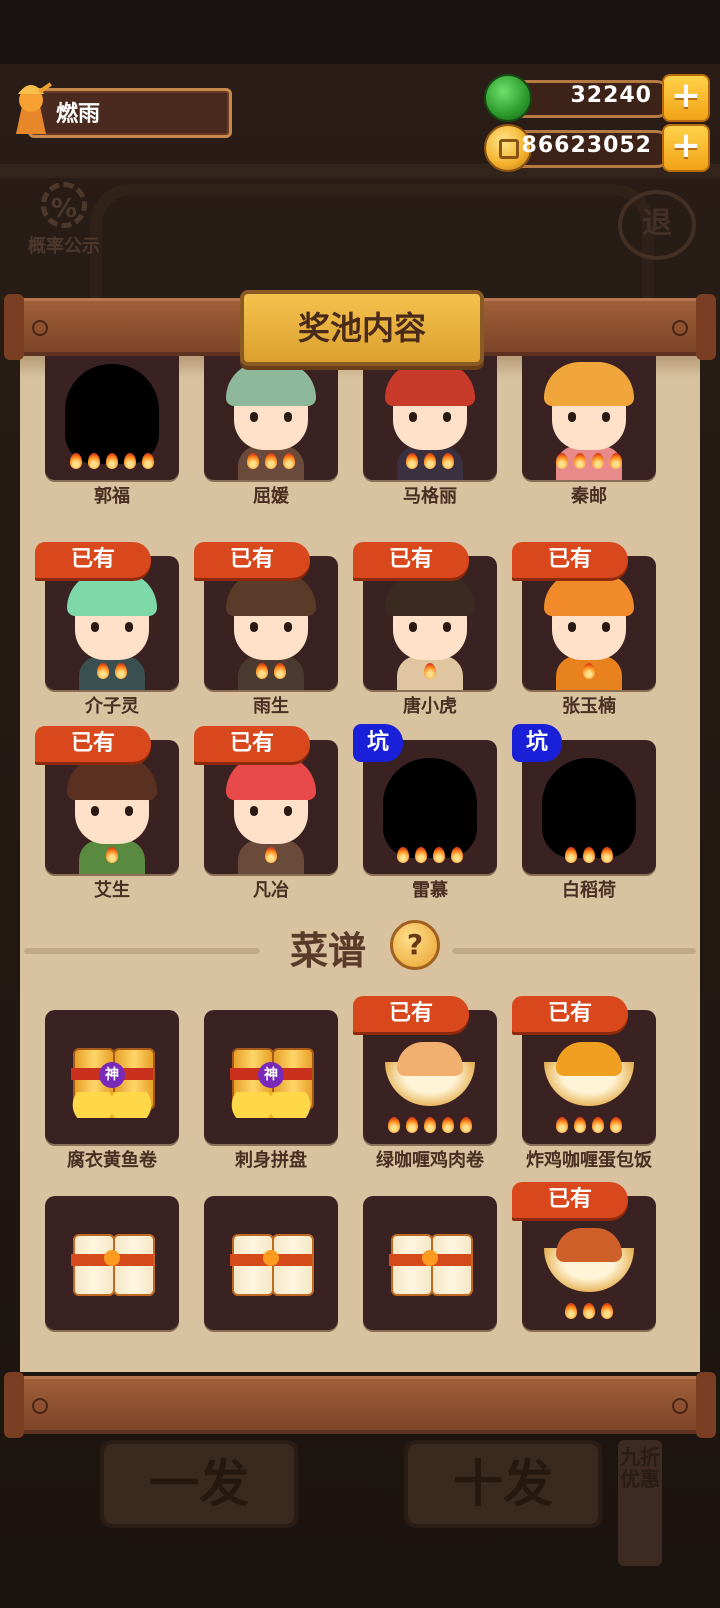  What do you see at coordinates (584, 629) in the screenshot?
I see `character-card: 张玉楠 已有` at bounding box center [584, 629].